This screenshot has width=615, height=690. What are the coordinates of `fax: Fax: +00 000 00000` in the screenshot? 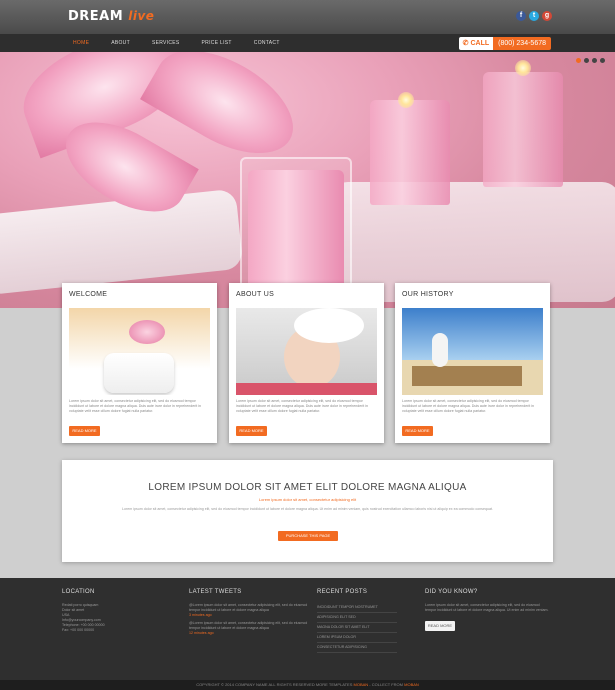 It's located at (78, 630).